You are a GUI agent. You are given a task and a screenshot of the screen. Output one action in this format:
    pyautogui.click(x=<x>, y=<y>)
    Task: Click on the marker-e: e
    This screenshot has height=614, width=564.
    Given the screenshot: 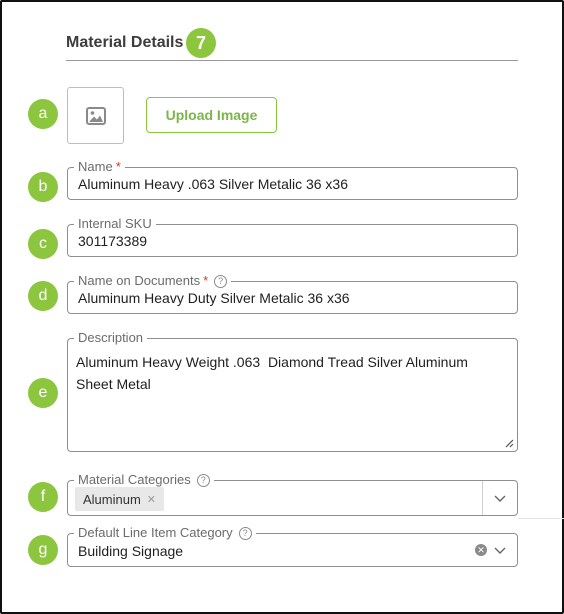 What is the action you would take?
    pyautogui.click(x=43, y=393)
    